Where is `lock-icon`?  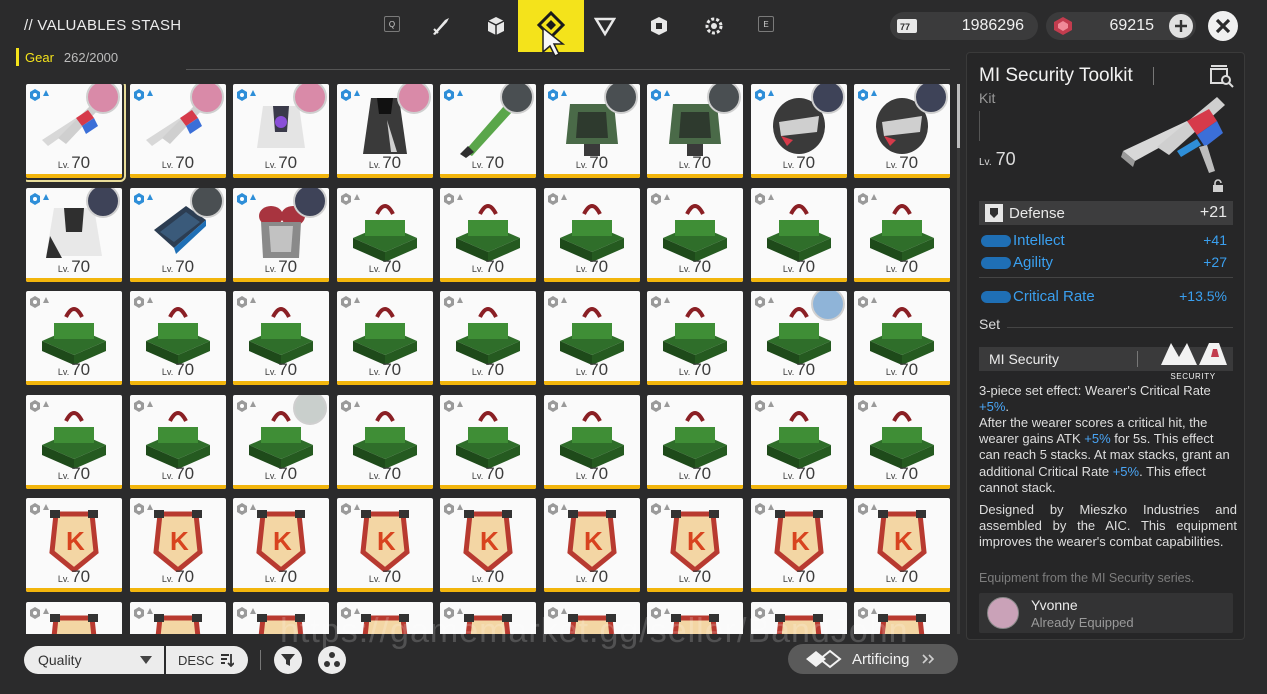 lock-icon is located at coordinates (1218, 186).